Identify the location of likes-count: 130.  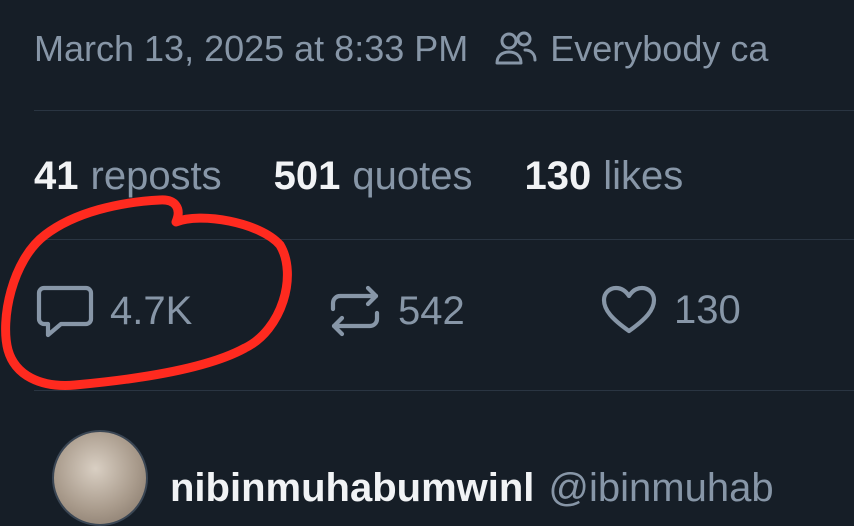
(558, 176).